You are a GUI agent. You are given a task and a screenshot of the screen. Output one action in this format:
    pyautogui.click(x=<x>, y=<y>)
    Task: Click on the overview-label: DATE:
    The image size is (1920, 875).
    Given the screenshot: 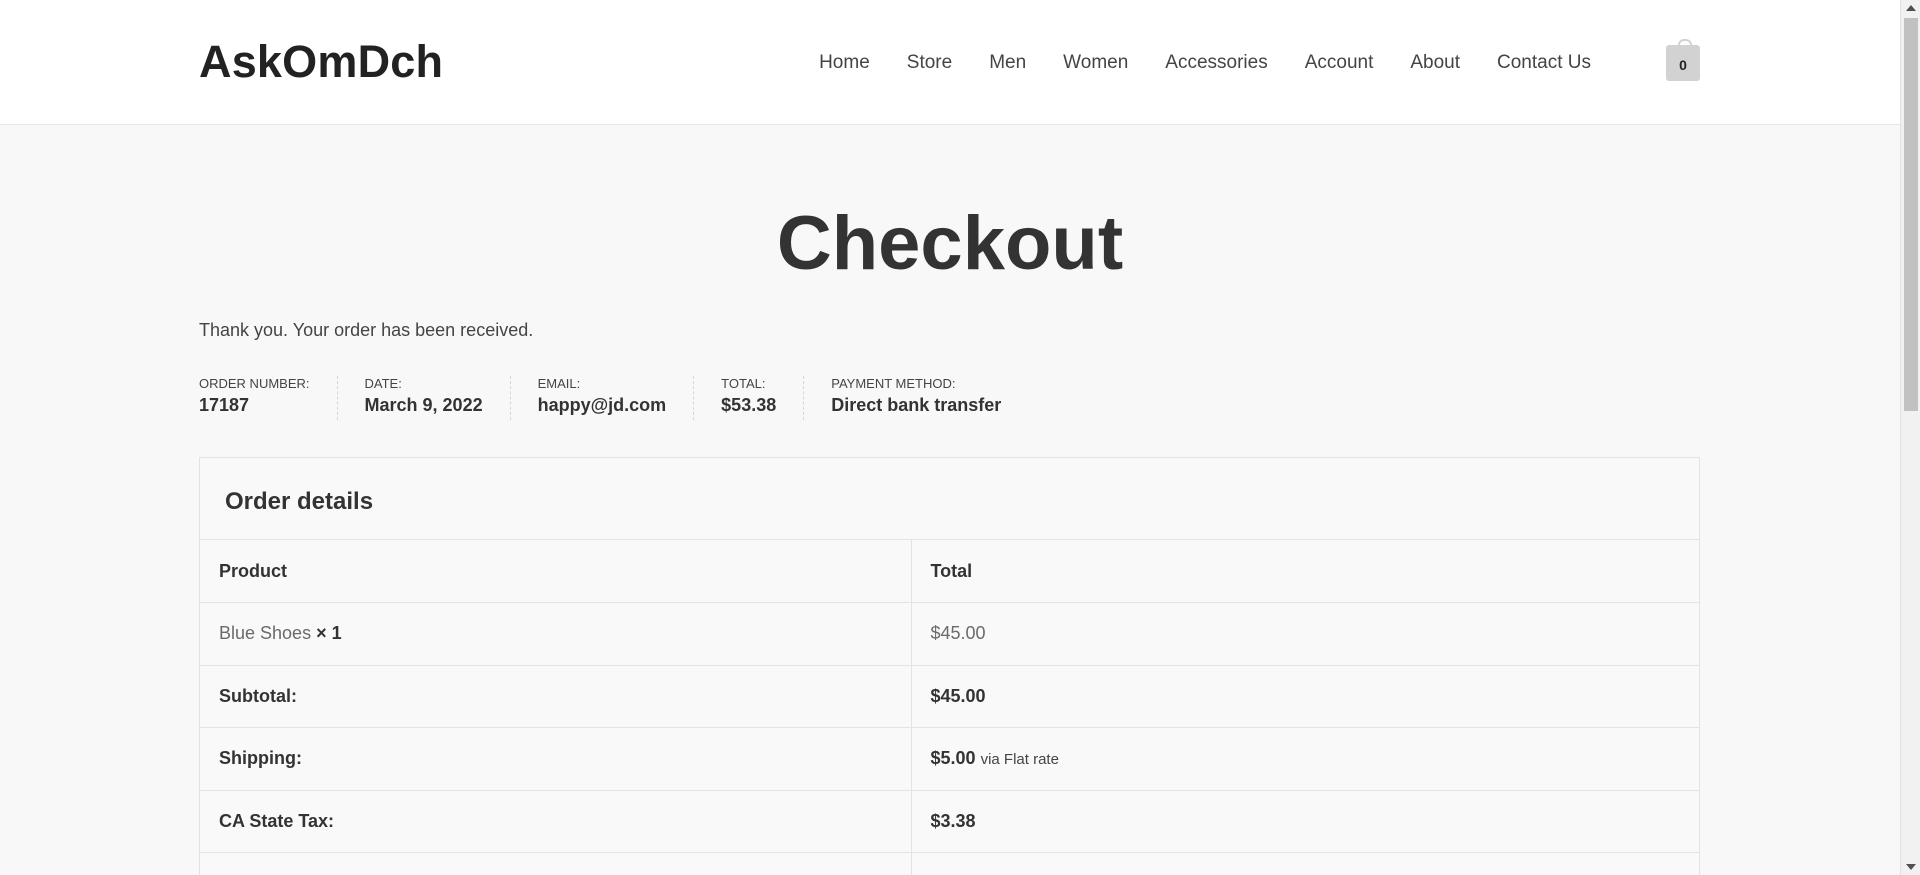 What is the action you would take?
    pyautogui.click(x=383, y=383)
    